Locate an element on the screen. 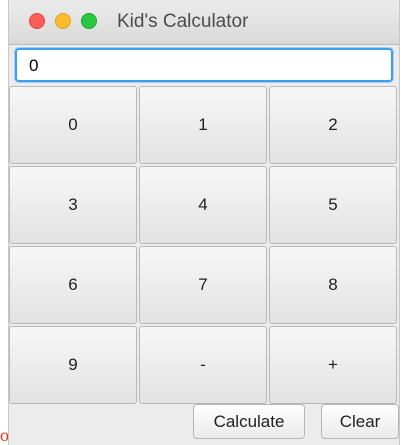 The image size is (401, 445). key-6-button: 6 is located at coordinates (73, 285).